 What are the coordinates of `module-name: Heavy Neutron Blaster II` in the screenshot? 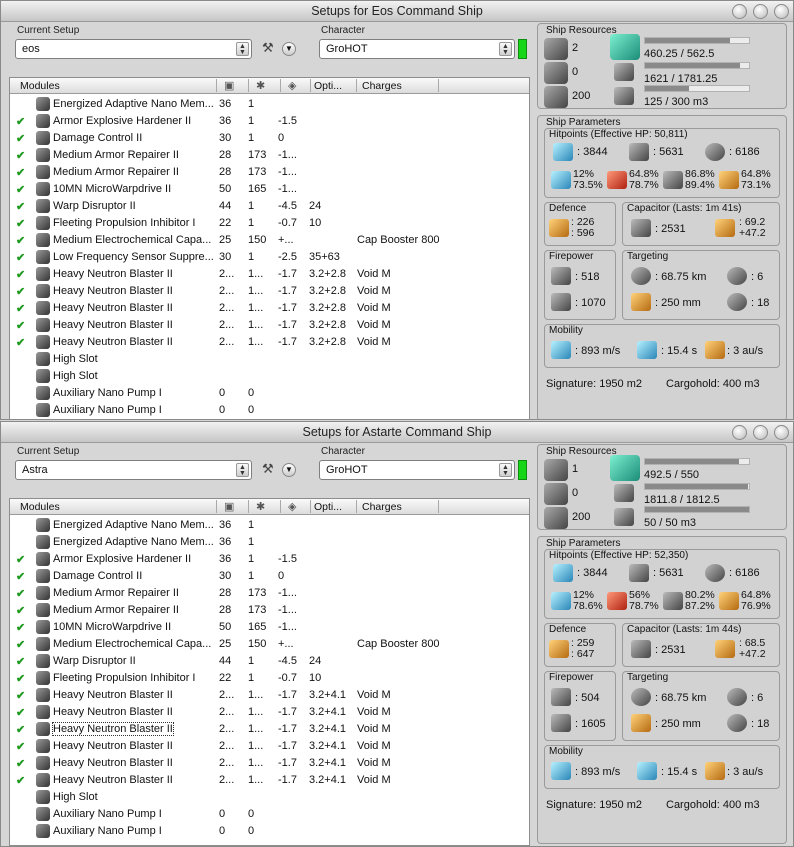 It's located at (113, 763).